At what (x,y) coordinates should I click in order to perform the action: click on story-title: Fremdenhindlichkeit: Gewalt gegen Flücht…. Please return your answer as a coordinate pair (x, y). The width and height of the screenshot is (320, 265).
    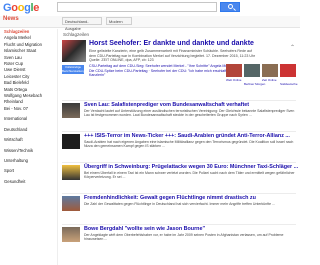
    Looking at the image, I should click on (170, 198).